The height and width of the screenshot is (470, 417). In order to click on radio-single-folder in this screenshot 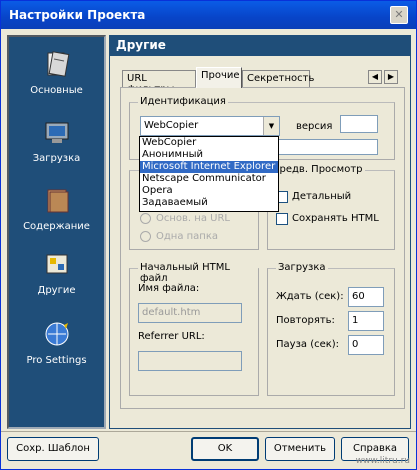, I will do `click(145, 236)`.